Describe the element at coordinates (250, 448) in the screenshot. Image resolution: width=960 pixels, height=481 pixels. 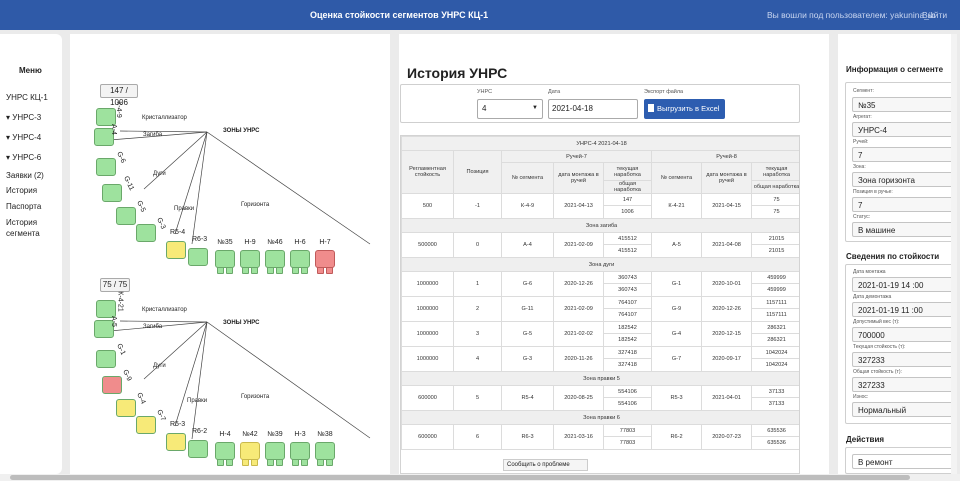
I see `segment-№42: №42` at that location.